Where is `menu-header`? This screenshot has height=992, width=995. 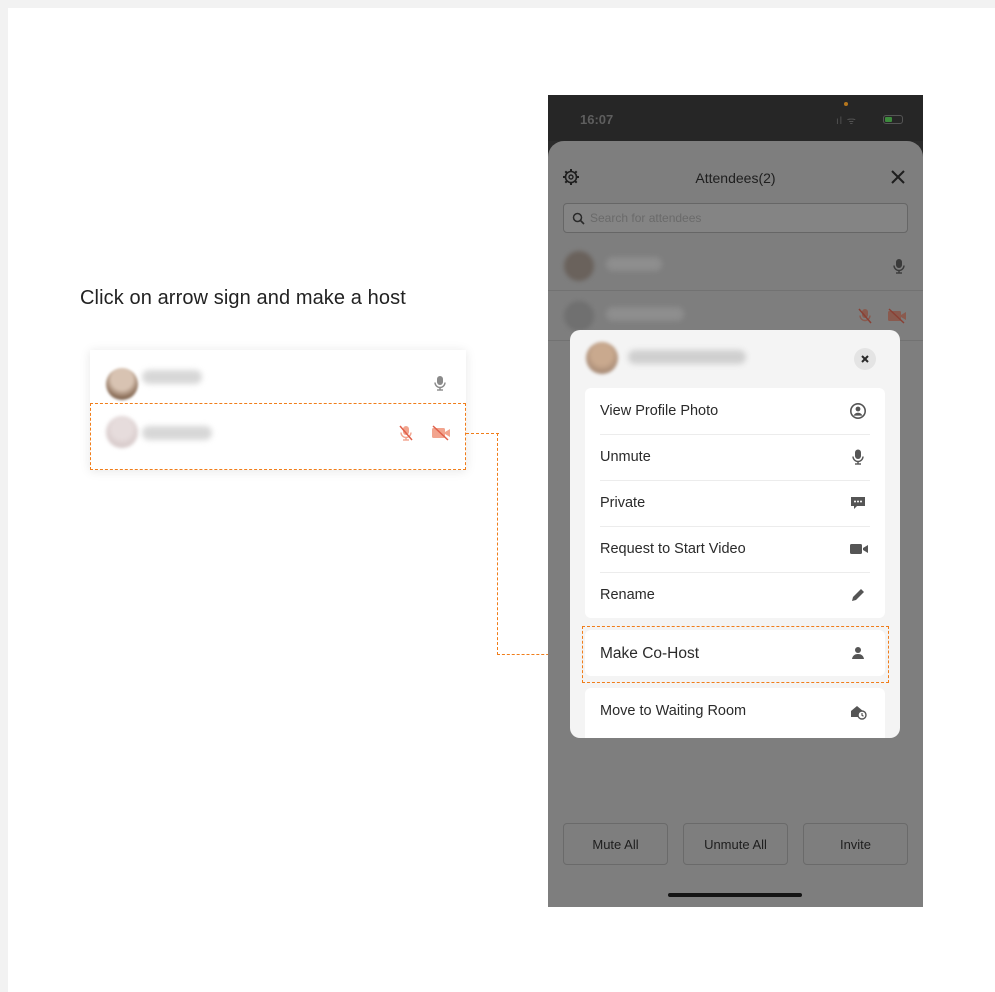 menu-header is located at coordinates (735, 358).